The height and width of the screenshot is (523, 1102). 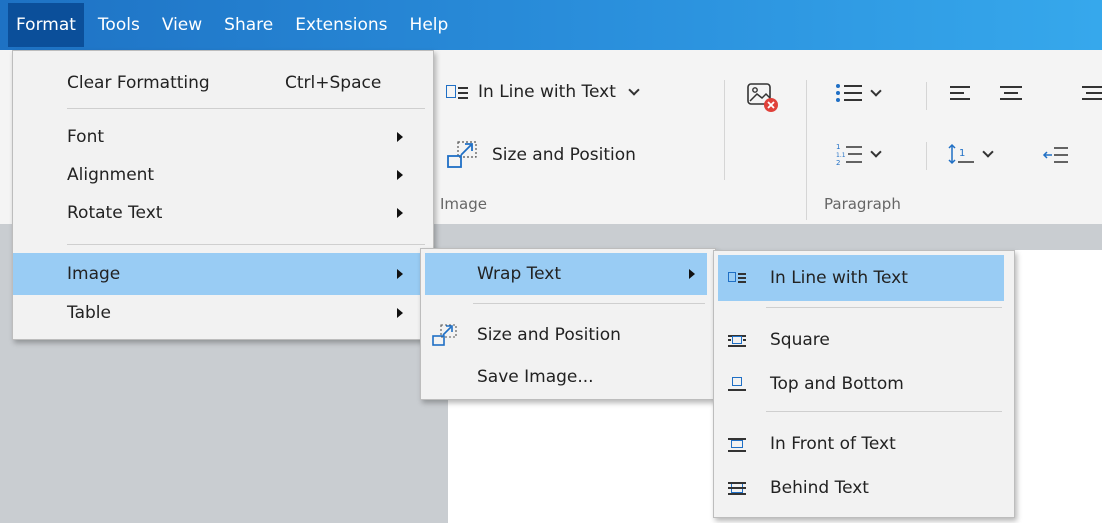 I want to click on numbered-list-icon: 1 1.1 2, so click(x=849, y=154).